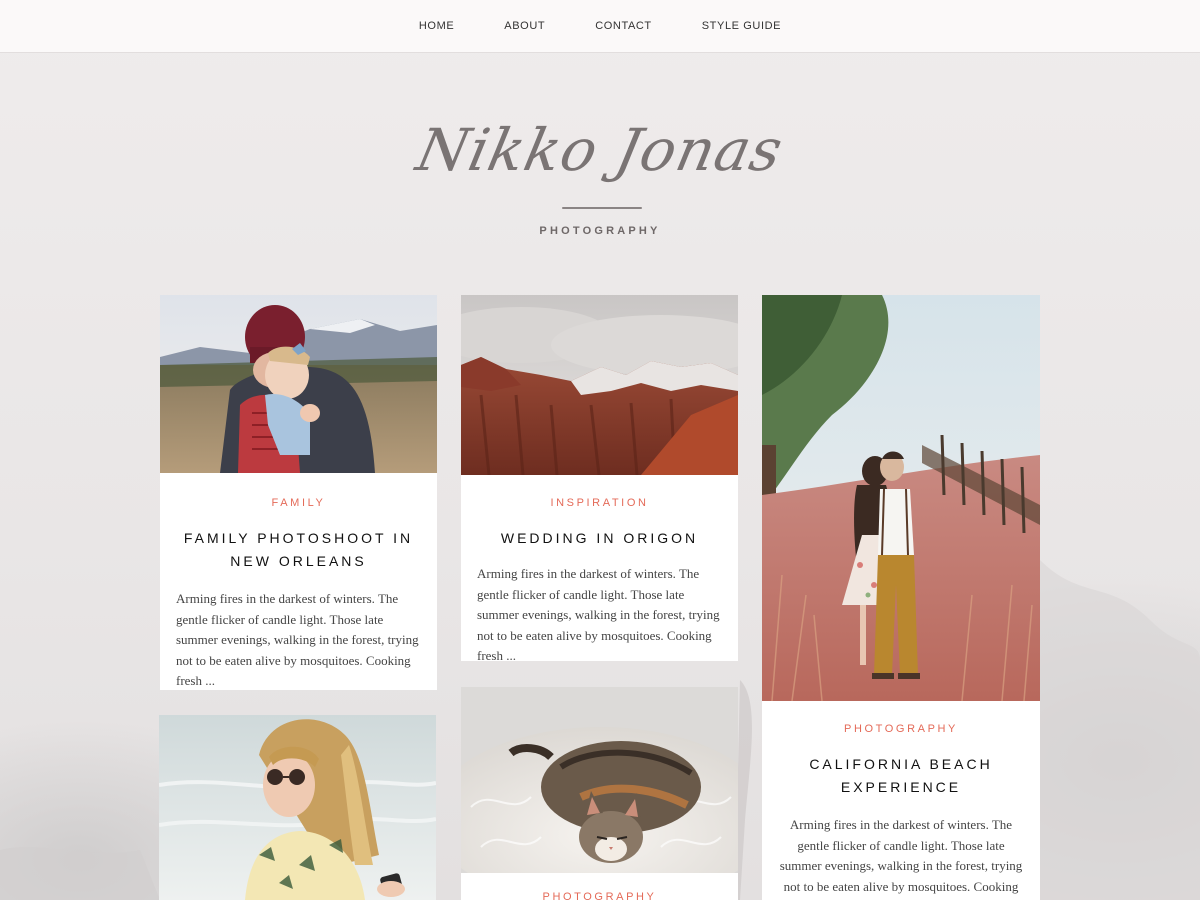 The image size is (1200, 900). What do you see at coordinates (600, 150) in the screenshot?
I see `logo-script-text: Nikko Jonas` at bounding box center [600, 150].